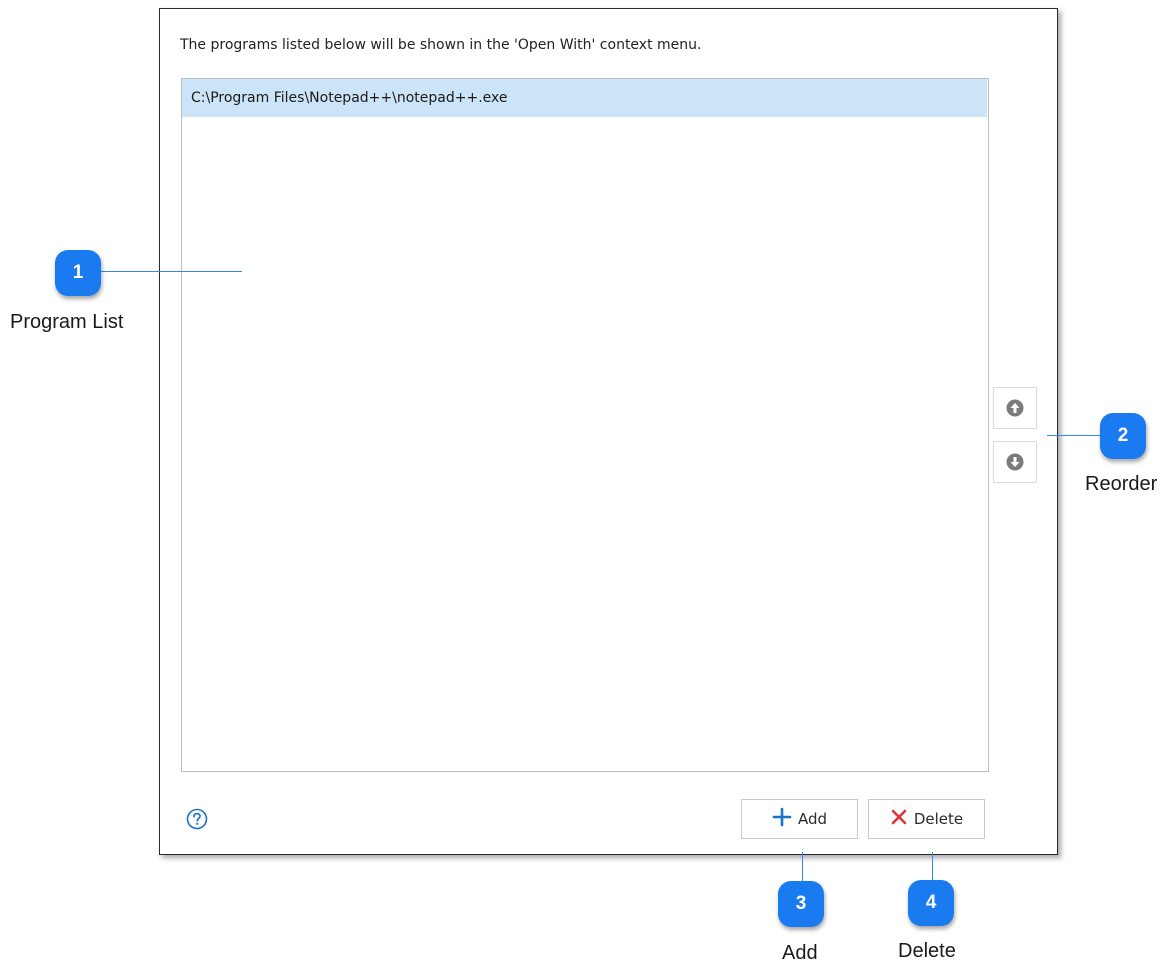  What do you see at coordinates (67, 322) in the screenshot?
I see `callout-1-label: Program List` at bounding box center [67, 322].